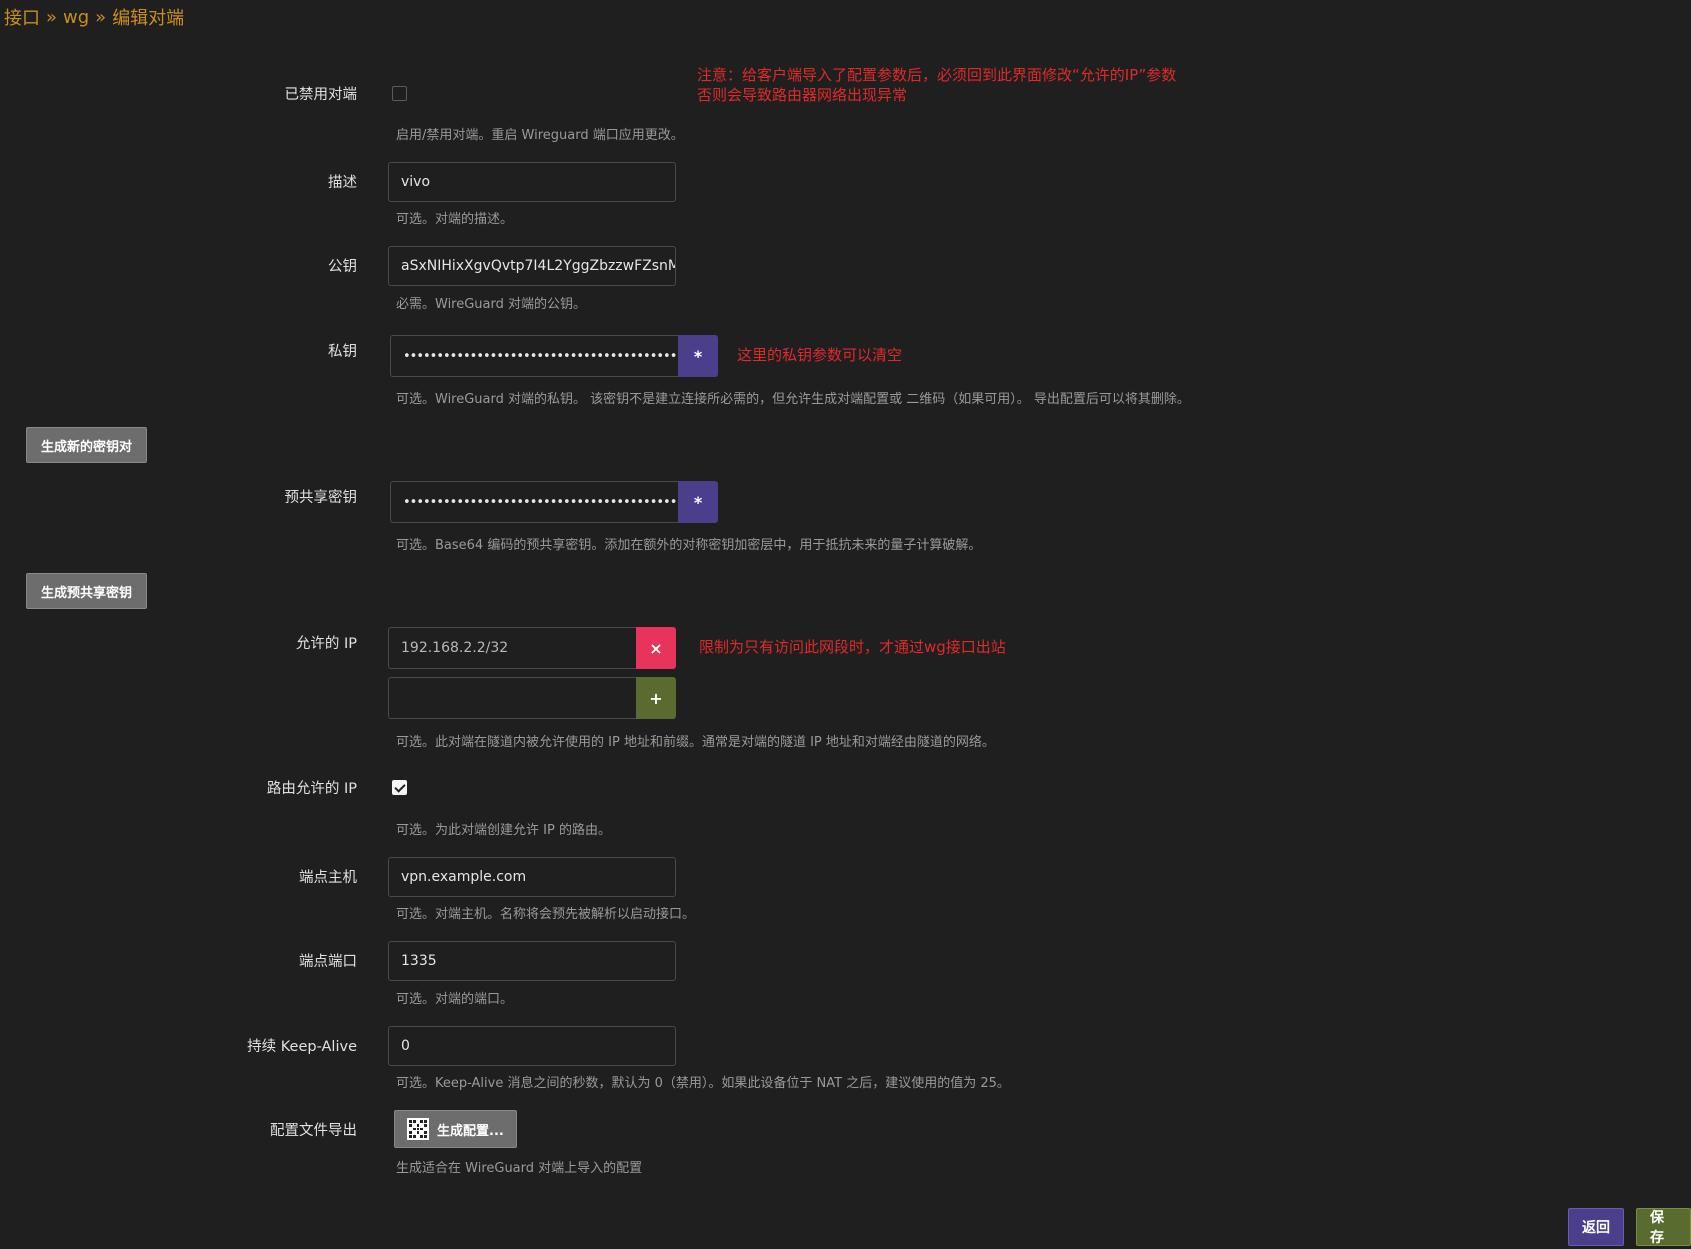 This screenshot has height=1249, width=1691. I want to click on endpoint-port-label: 端点端口, so click(328, 962).